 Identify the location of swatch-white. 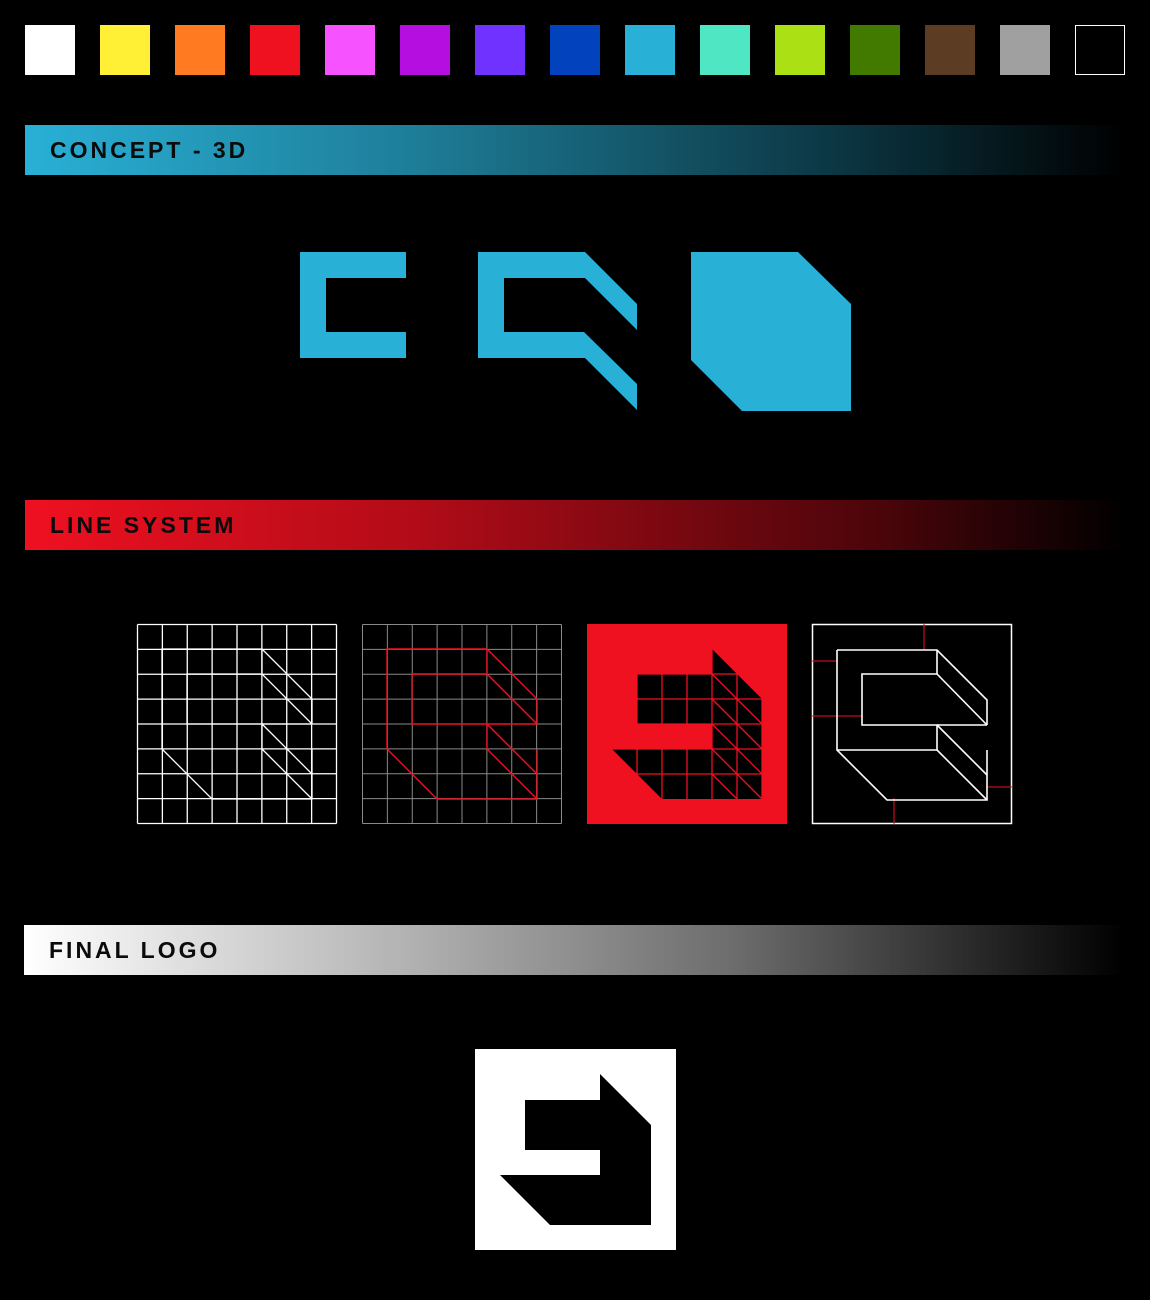
(50, 50).